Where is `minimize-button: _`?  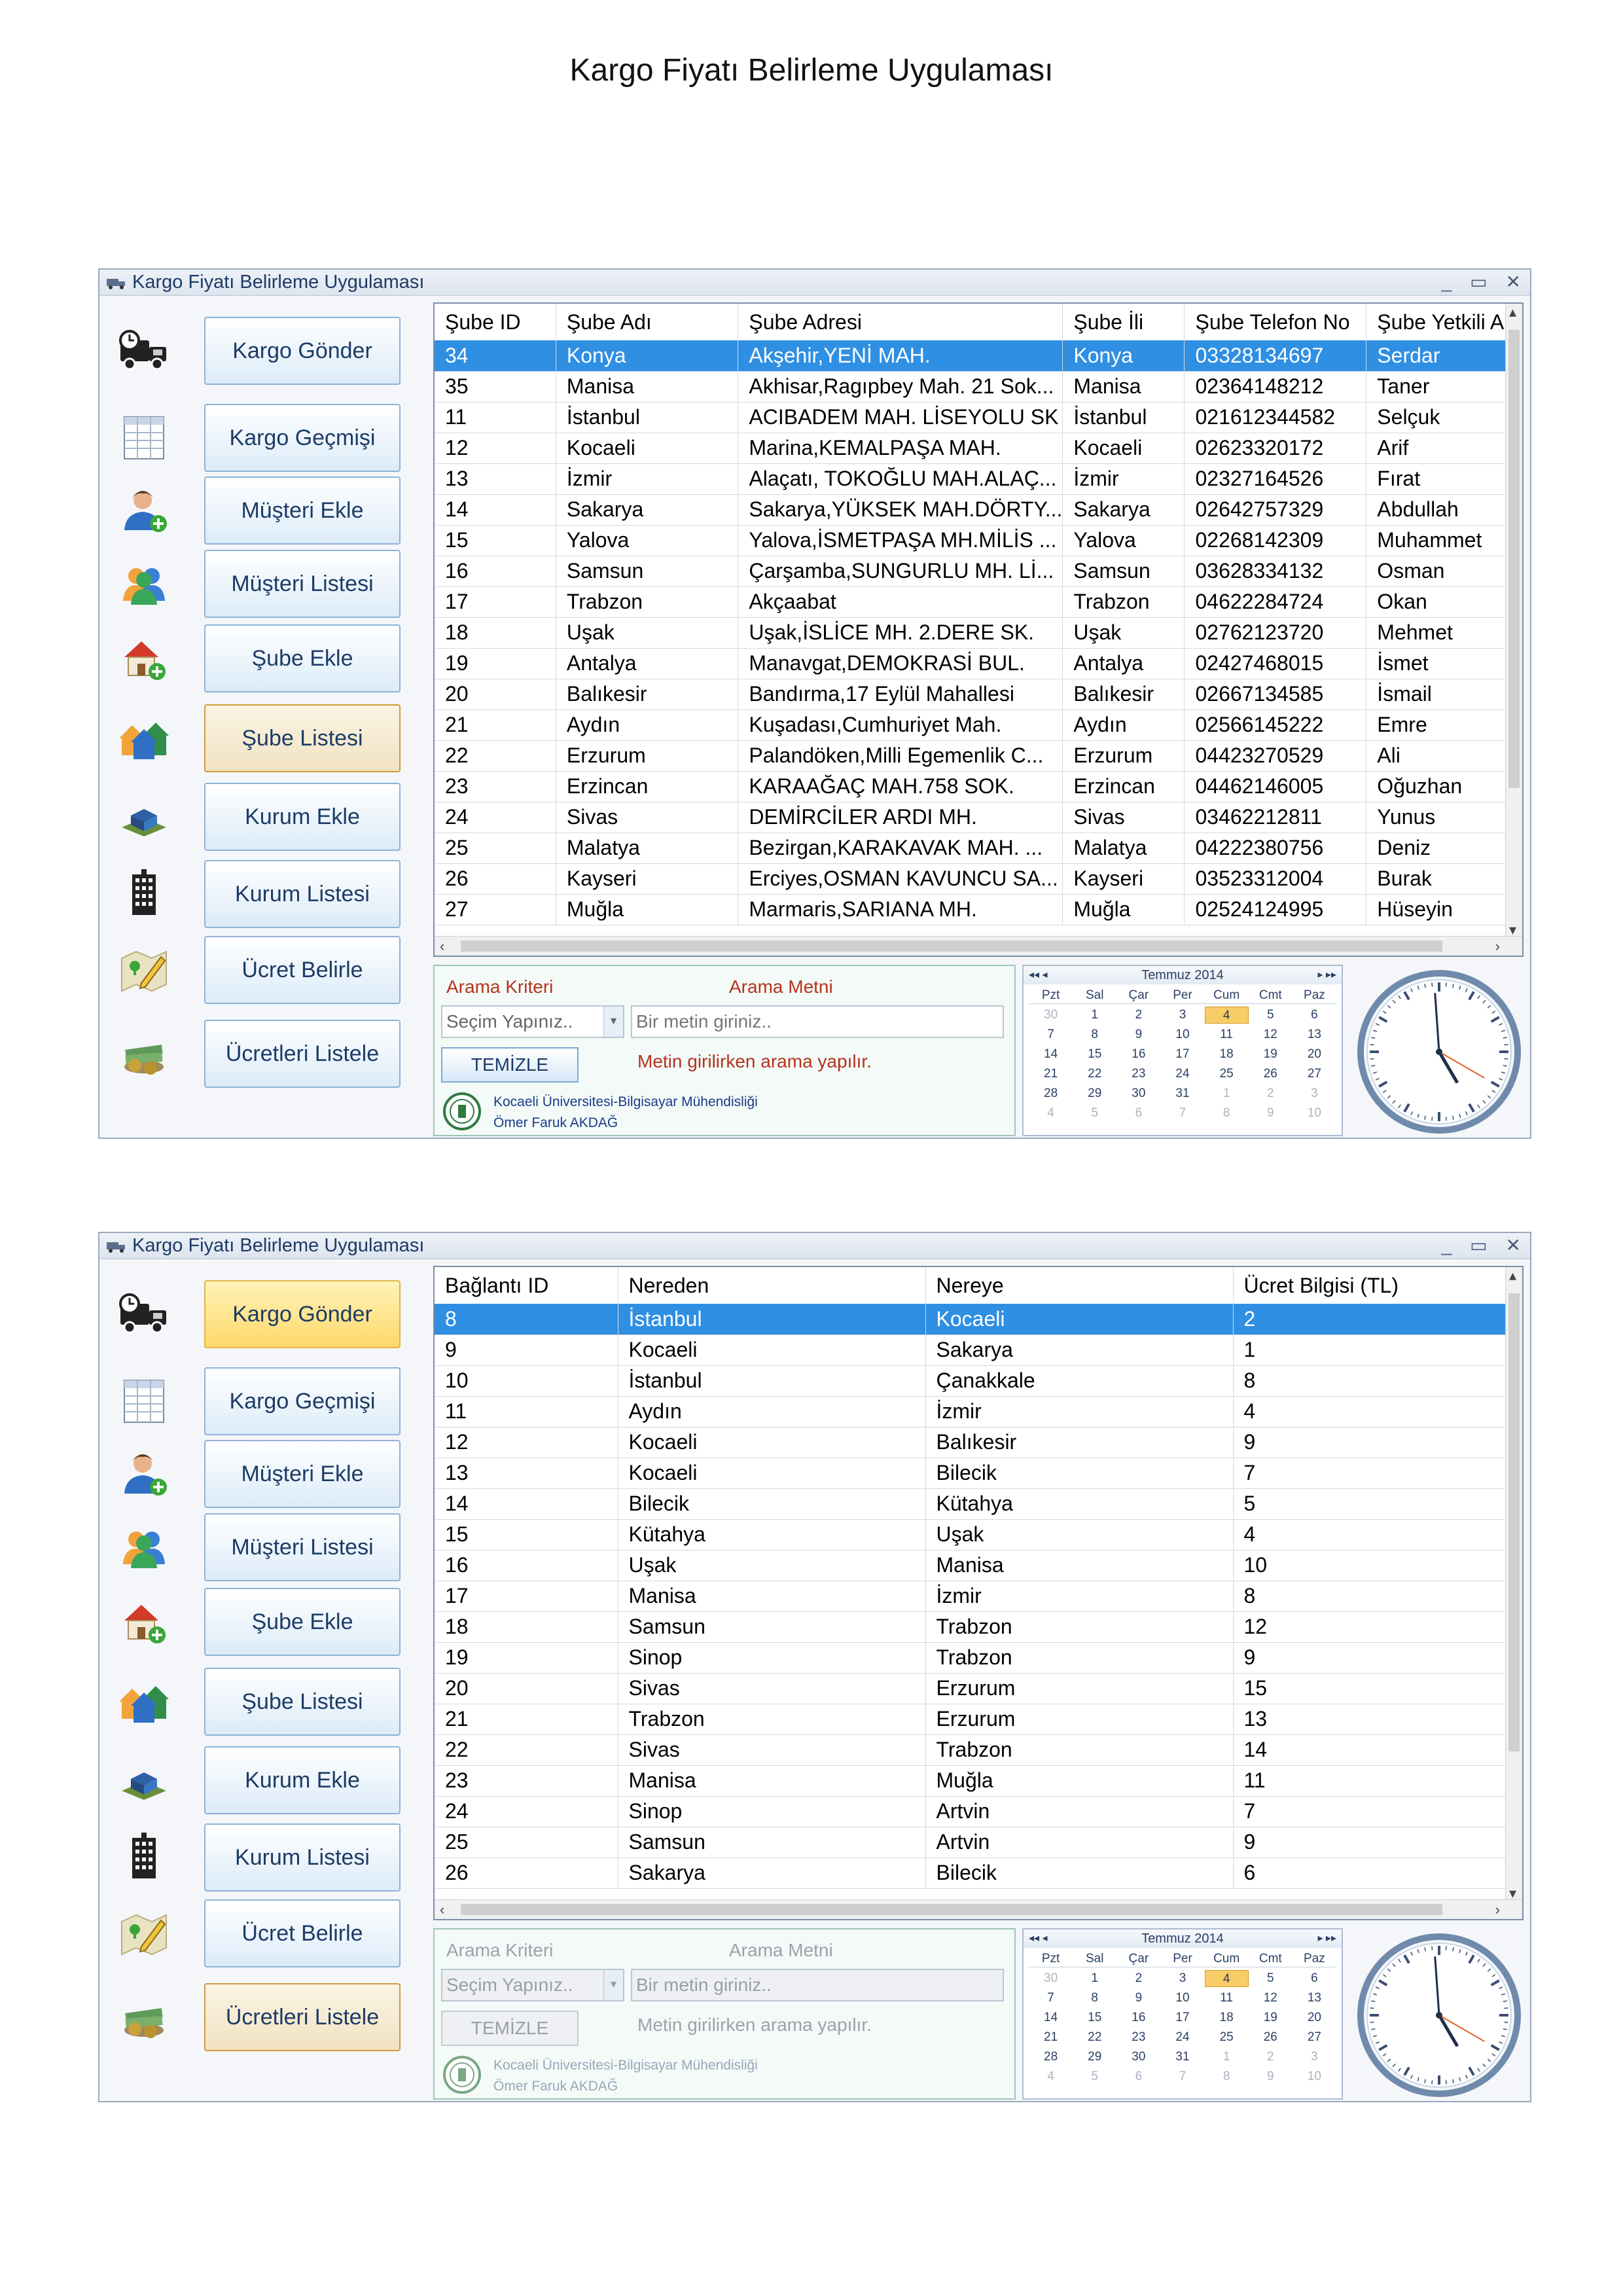
minimize-button: _ is located at coordinates (1446, 1246).